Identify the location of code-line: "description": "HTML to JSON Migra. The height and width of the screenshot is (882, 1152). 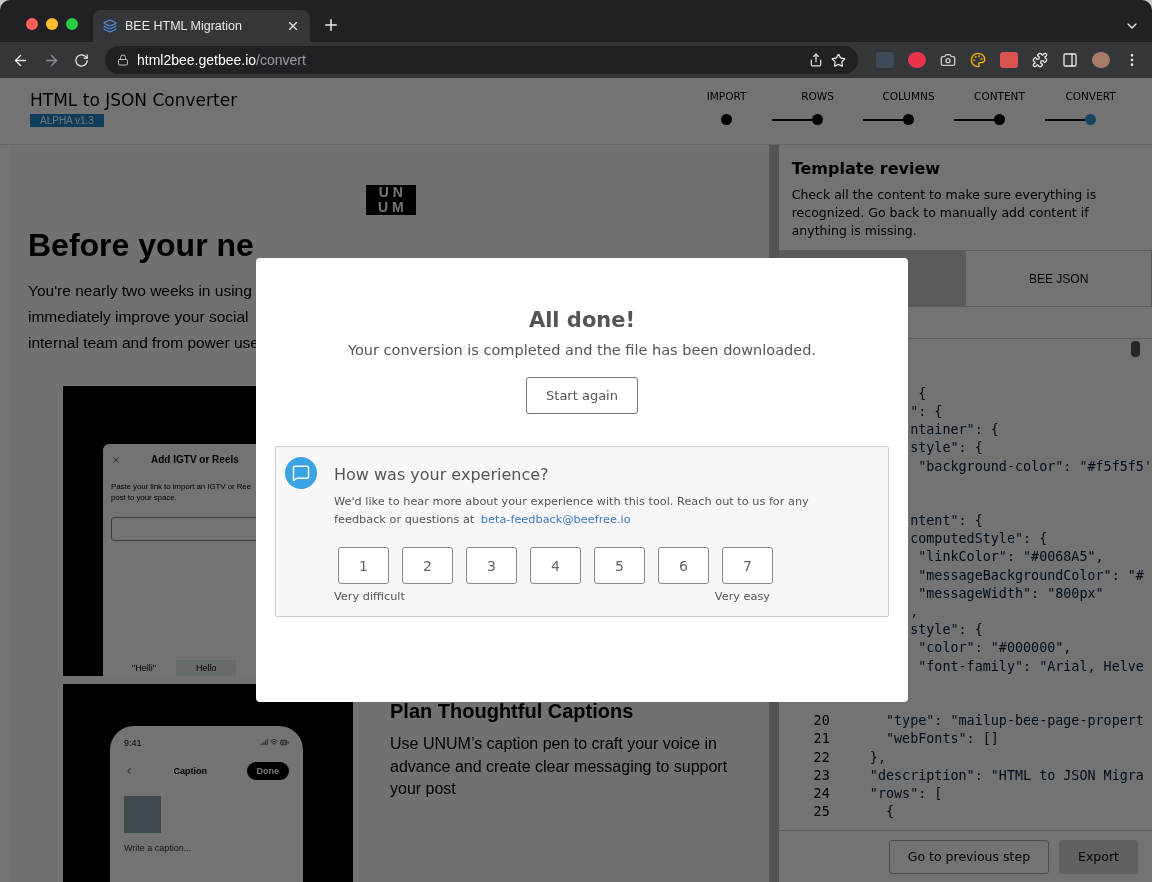
(1006, 775).